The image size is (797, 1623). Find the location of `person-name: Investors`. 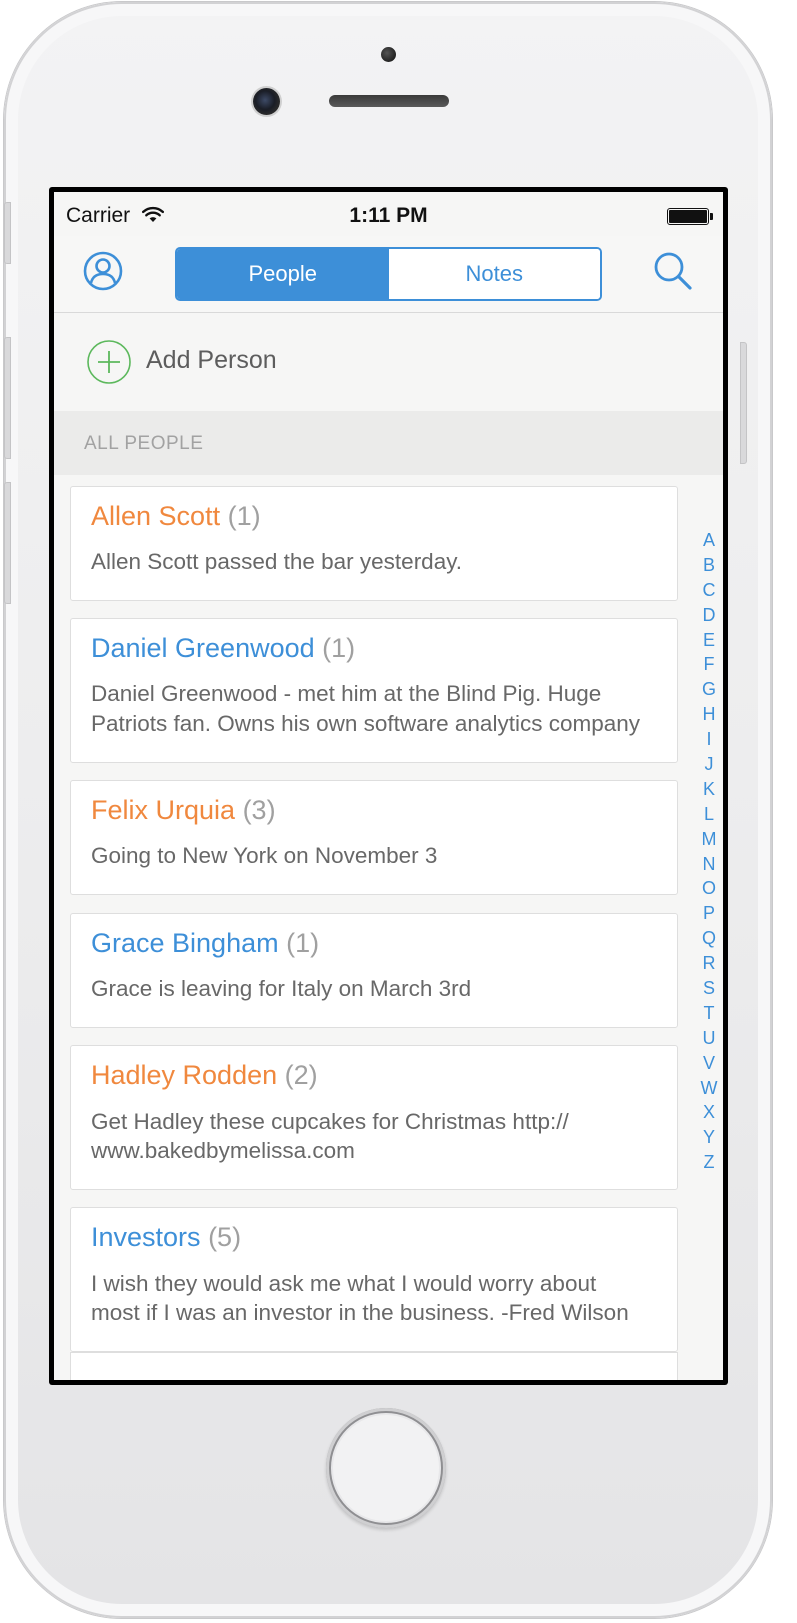

person-name: Investors is located at coordinates (146, 1237).